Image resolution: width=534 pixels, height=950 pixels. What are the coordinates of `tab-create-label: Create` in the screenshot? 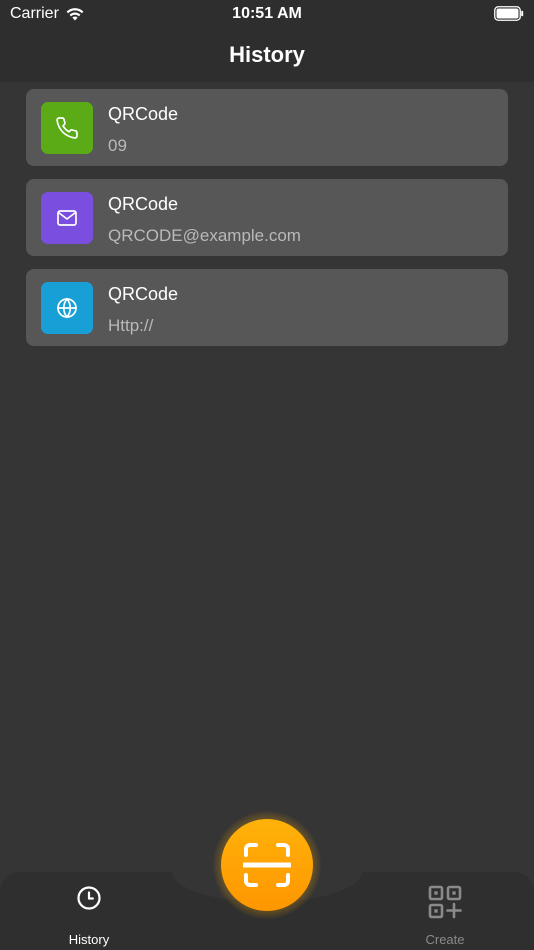 It's located at (445, 939).